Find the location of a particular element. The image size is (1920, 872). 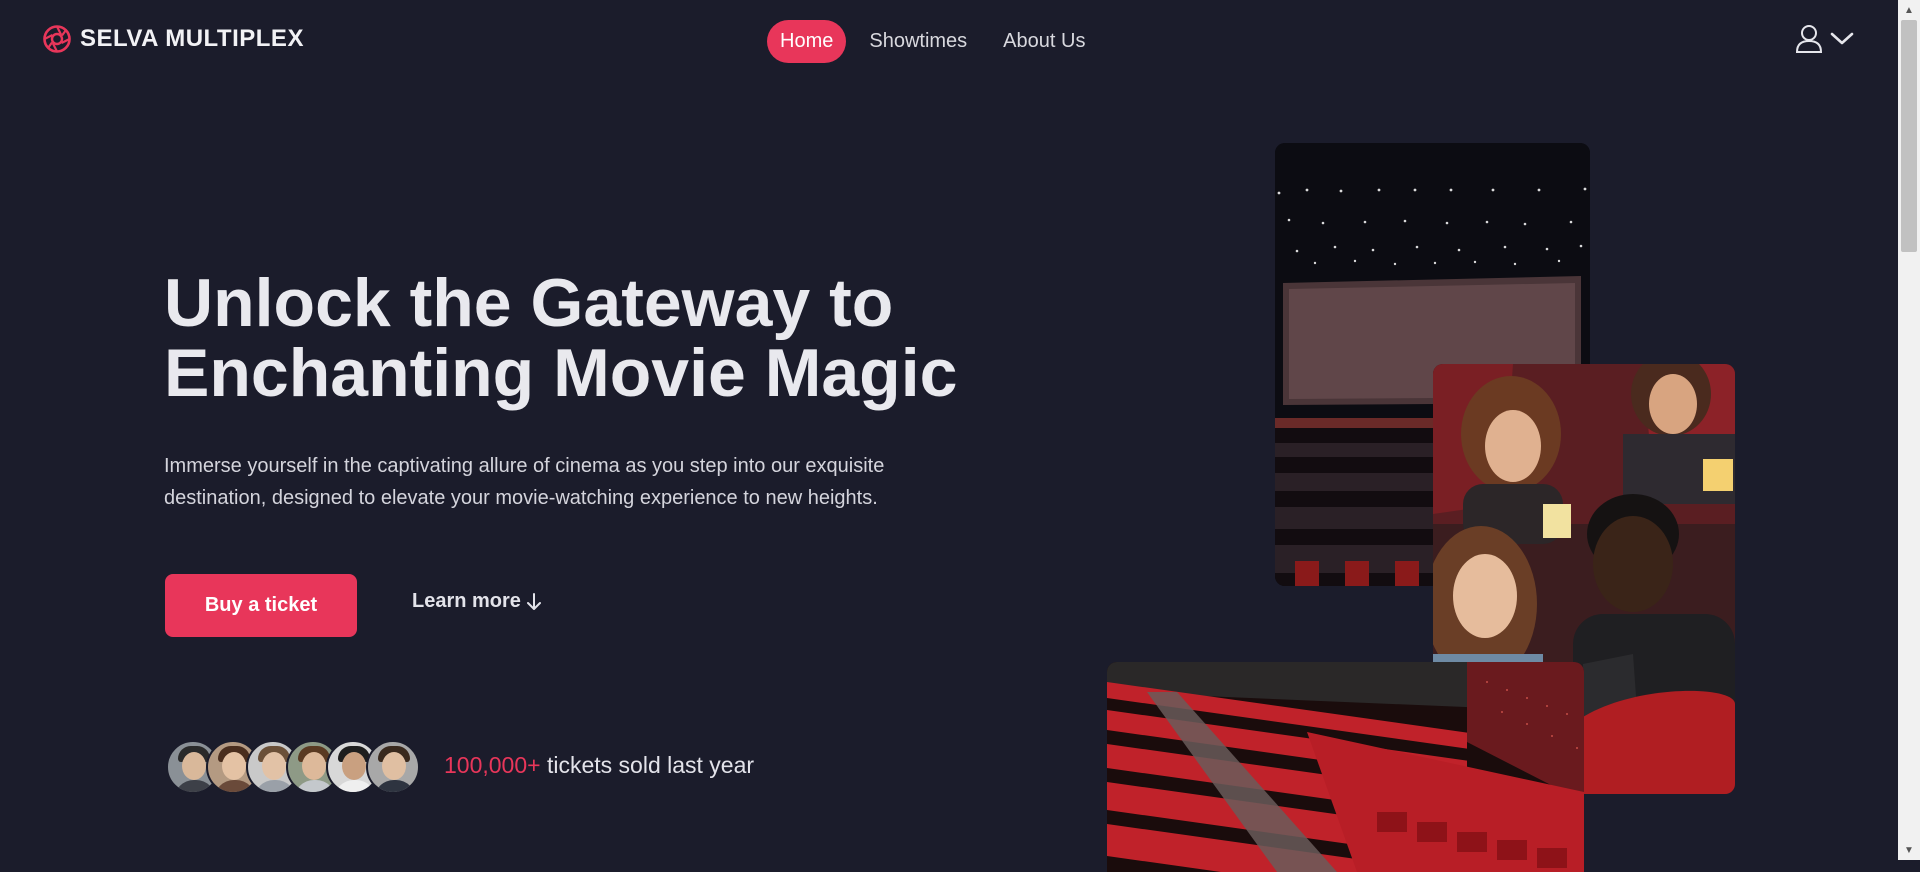

arrow-down-icon is located at coordinates (533, 601).